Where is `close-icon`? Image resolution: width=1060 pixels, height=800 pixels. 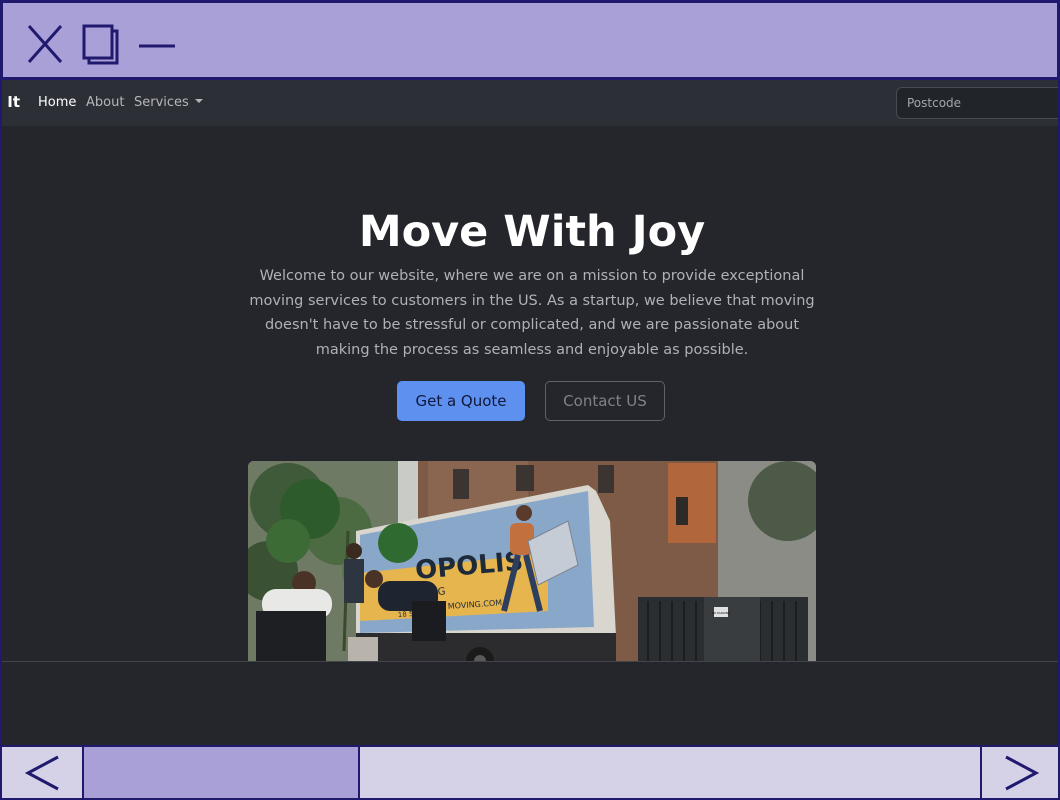
close-icon is located at coordinates (45, 43).